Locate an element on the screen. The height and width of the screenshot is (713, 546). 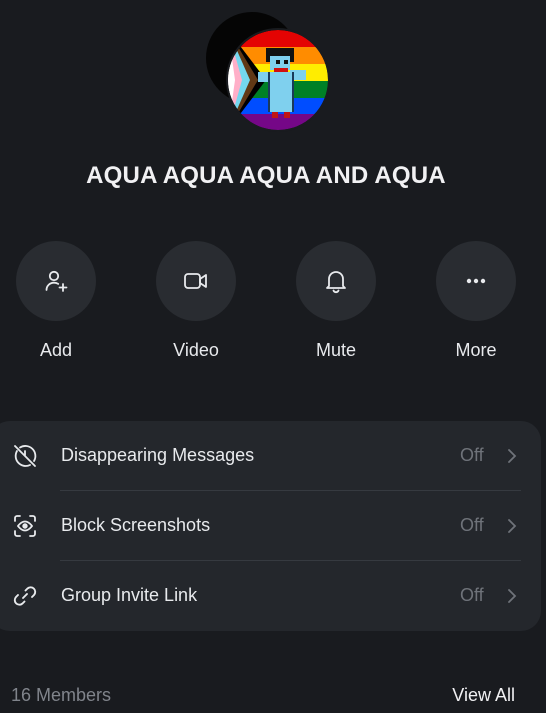
group-title: AQUA AQUA AQUA AND AQUA is located at coordinates (266, 176).